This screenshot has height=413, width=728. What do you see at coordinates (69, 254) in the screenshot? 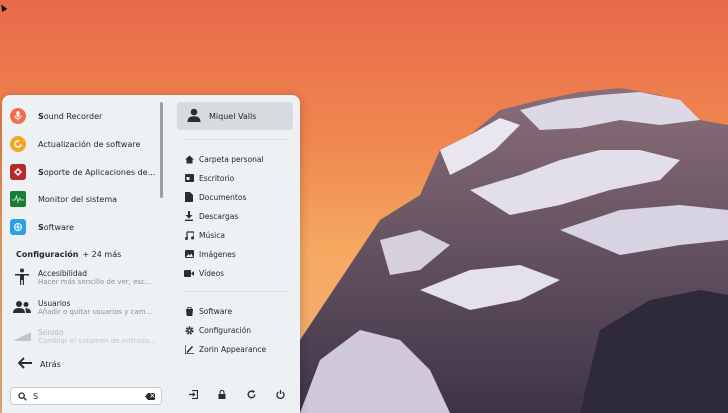
I see `settings-section-header: Configuración + 24 más` at bounding box center [69, 254].